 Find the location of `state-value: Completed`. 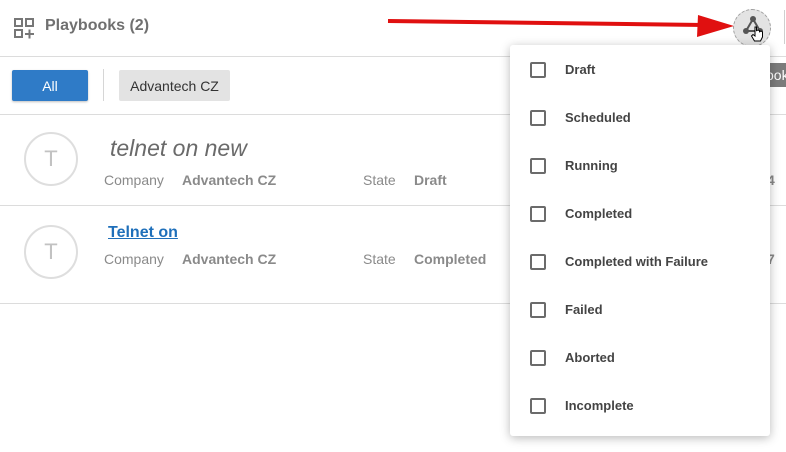

state-value: Completed is located at coordinates (450, 259).